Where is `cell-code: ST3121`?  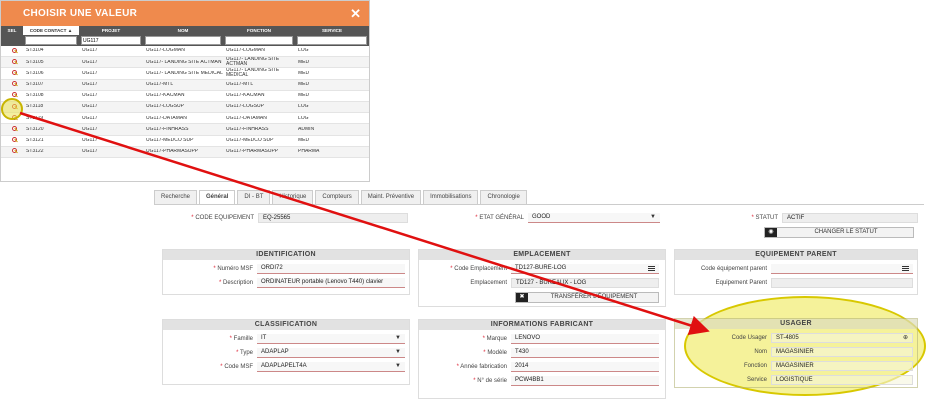 cell-code: ST3121 is located at coordinates (35, 140).